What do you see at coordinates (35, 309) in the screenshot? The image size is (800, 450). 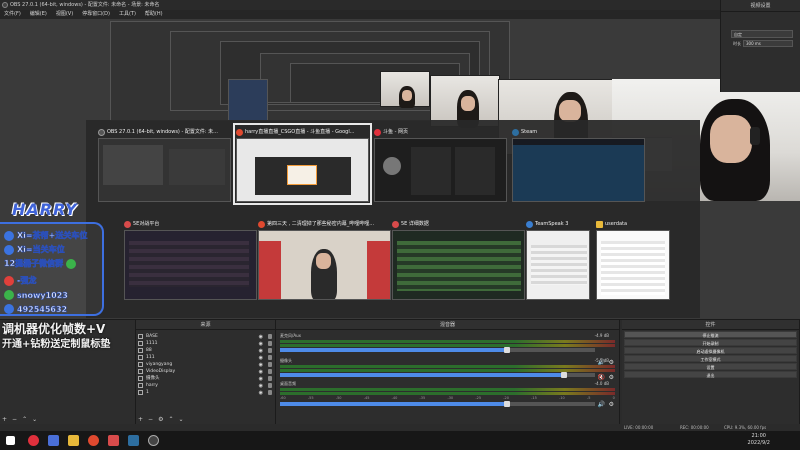 I see `info-line: 492545632` at bounding box center [35, 309].